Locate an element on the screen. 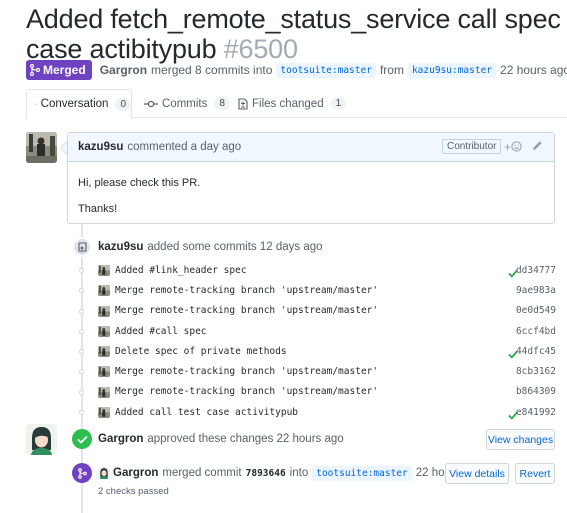  review-author: Gargron is located at coordinates (120, 439).